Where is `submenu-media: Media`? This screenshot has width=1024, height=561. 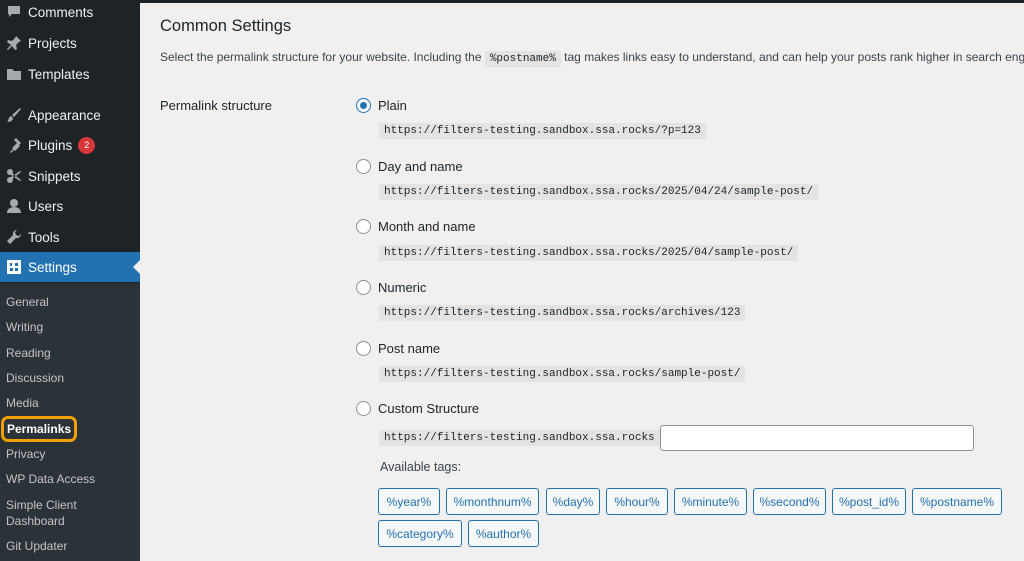 submenu-media: Media is located at coordinates (22, 403).